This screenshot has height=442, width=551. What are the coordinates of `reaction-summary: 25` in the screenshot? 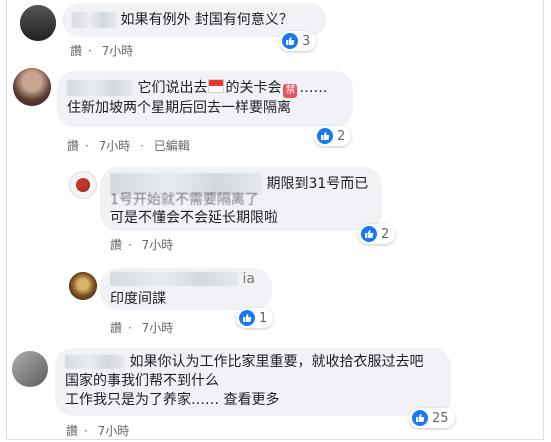 It's located at (432, 418).